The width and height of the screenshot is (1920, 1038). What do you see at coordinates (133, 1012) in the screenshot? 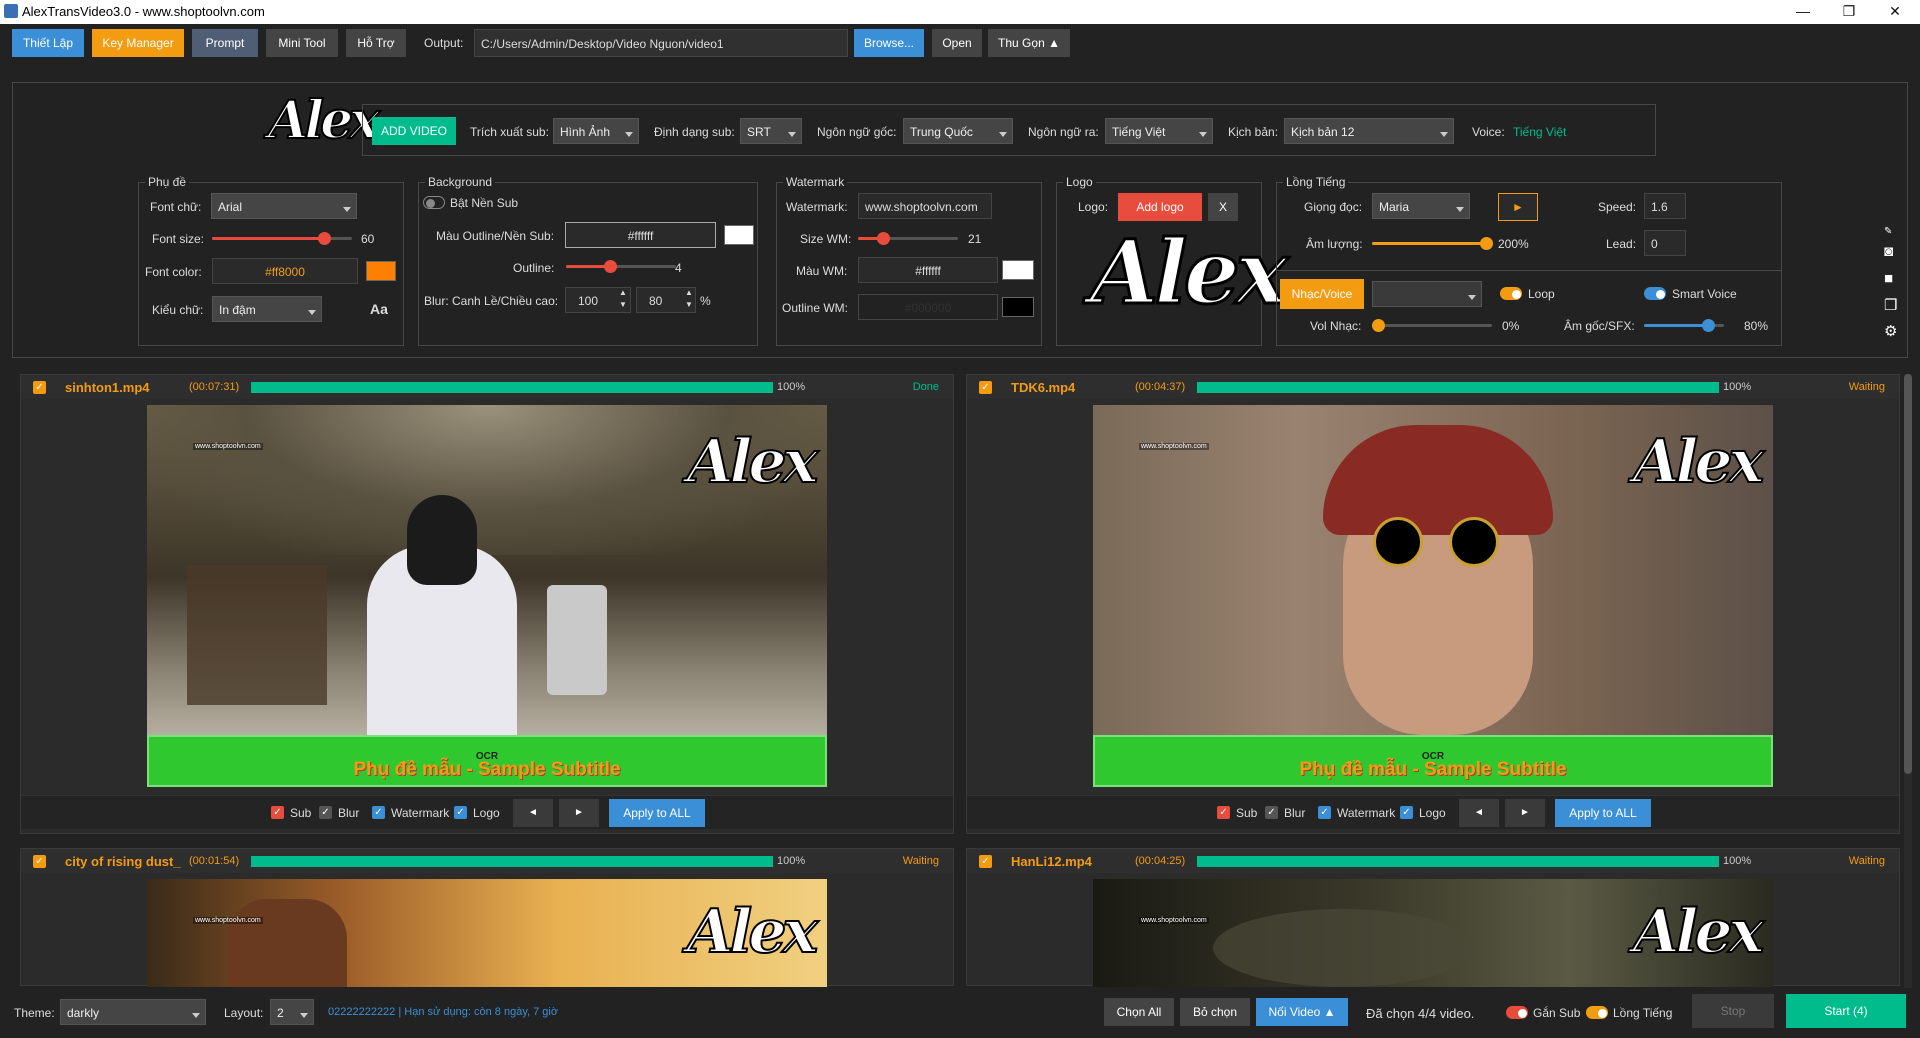
I see `theme-select: darkly` at bounding box center [133, 1012].